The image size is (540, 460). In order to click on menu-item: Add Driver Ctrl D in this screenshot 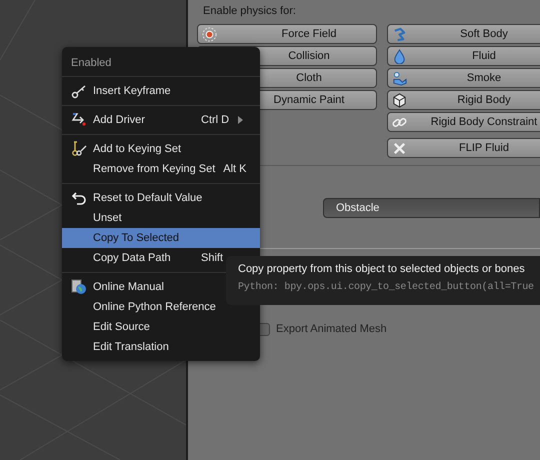, I will do `click(161, 120)`.